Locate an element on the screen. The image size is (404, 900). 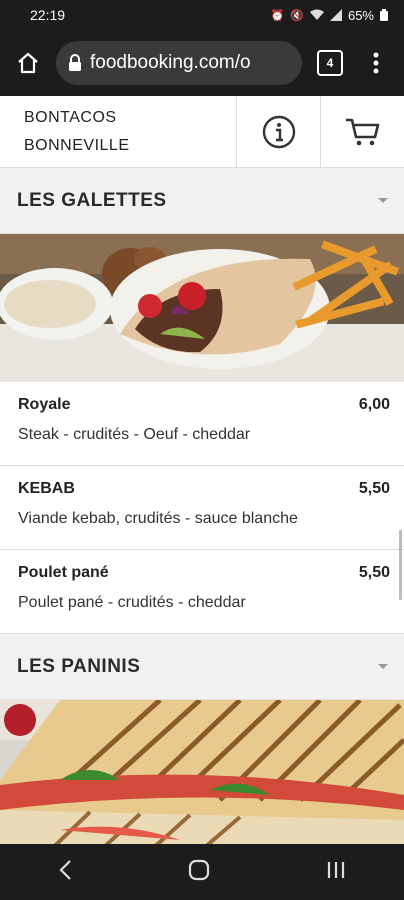
wifi-icon is located at coordinates (316, 14).